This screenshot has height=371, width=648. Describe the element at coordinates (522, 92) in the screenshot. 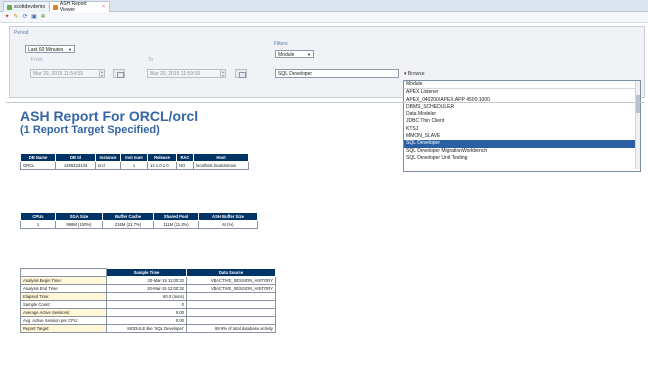

I see `dropdown-item: APEX Listener` at that location.